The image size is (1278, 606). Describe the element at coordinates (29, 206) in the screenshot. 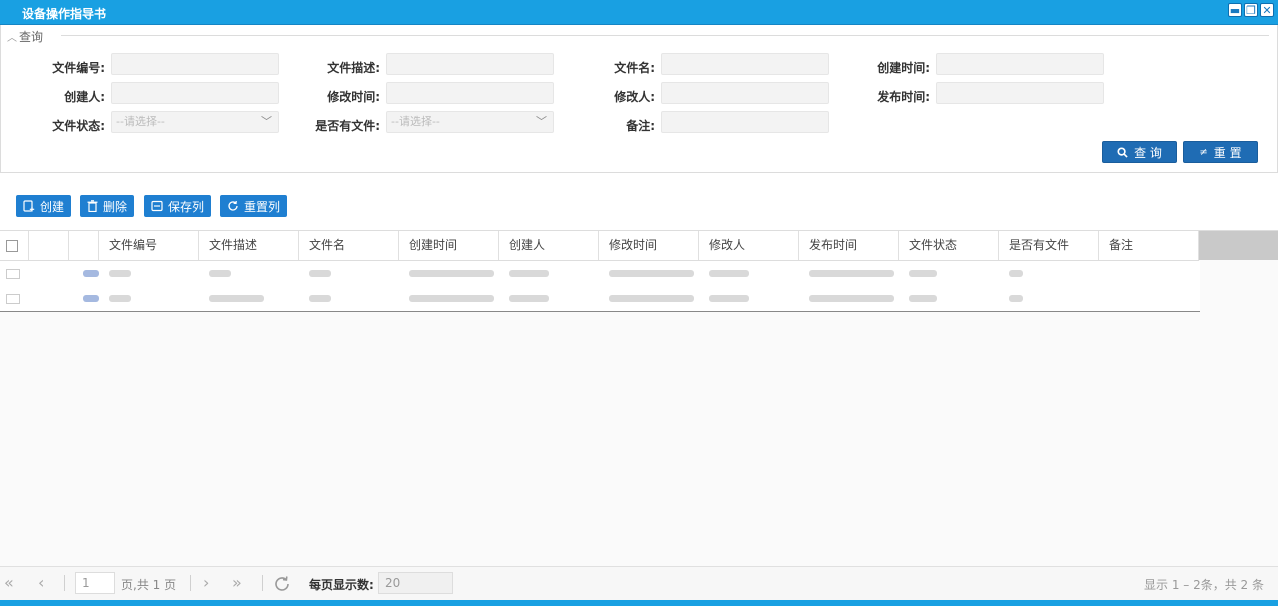

I see `add-file-icon` at that location.